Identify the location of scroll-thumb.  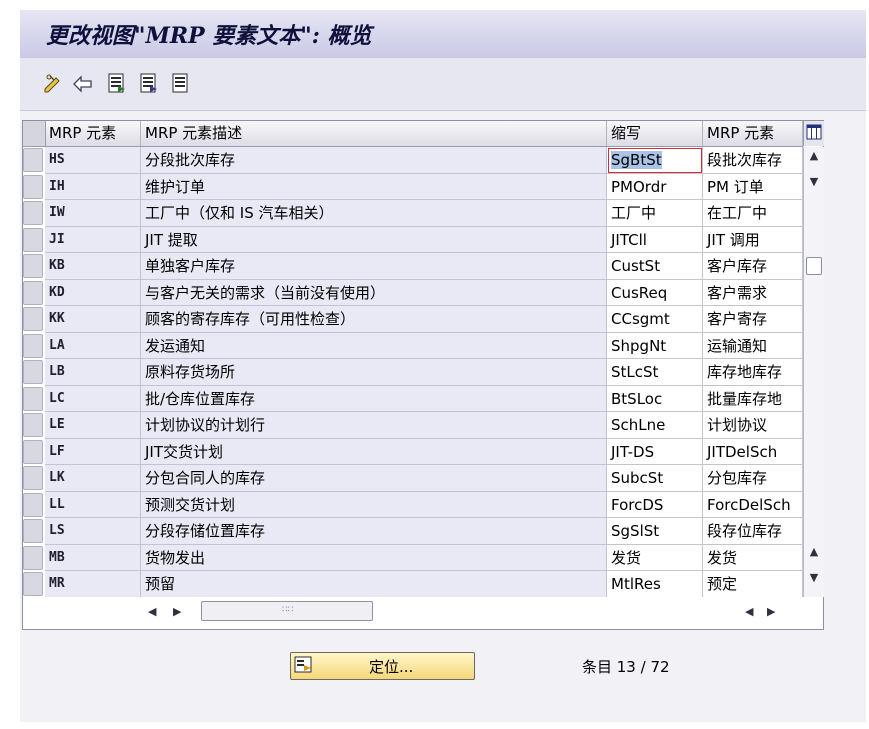
(814, 266).